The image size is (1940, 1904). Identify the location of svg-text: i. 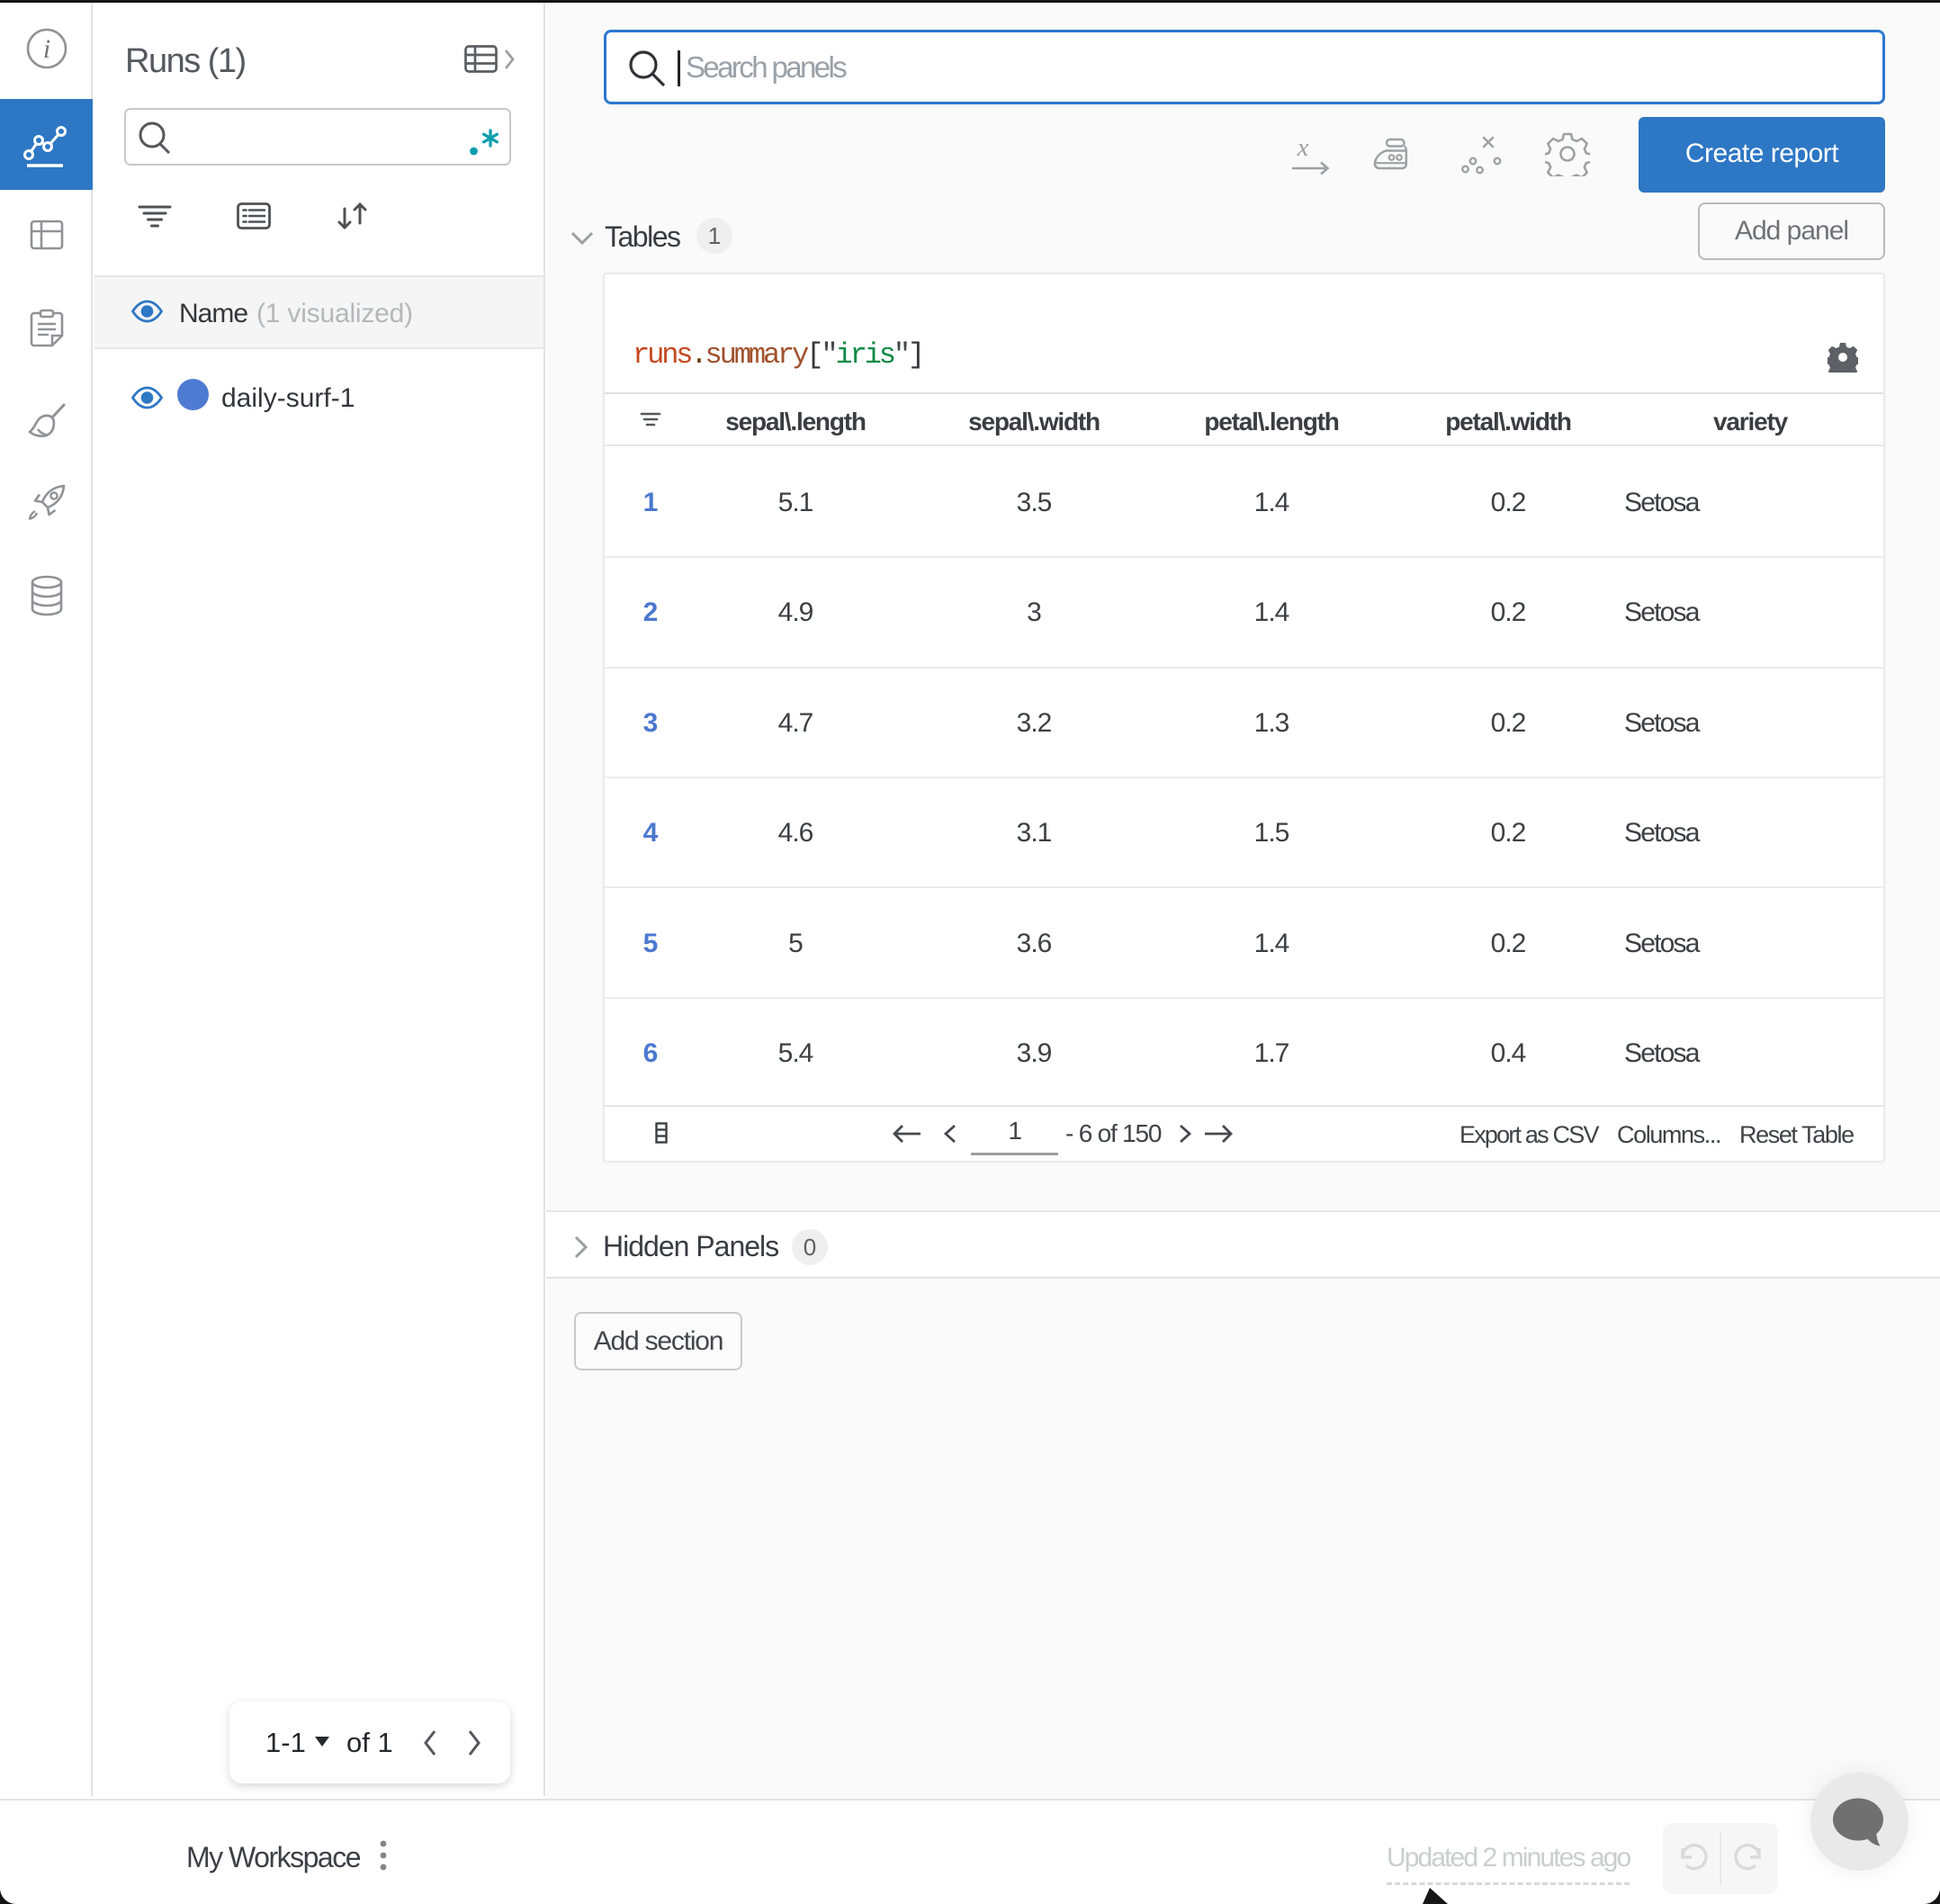
(46, 49).